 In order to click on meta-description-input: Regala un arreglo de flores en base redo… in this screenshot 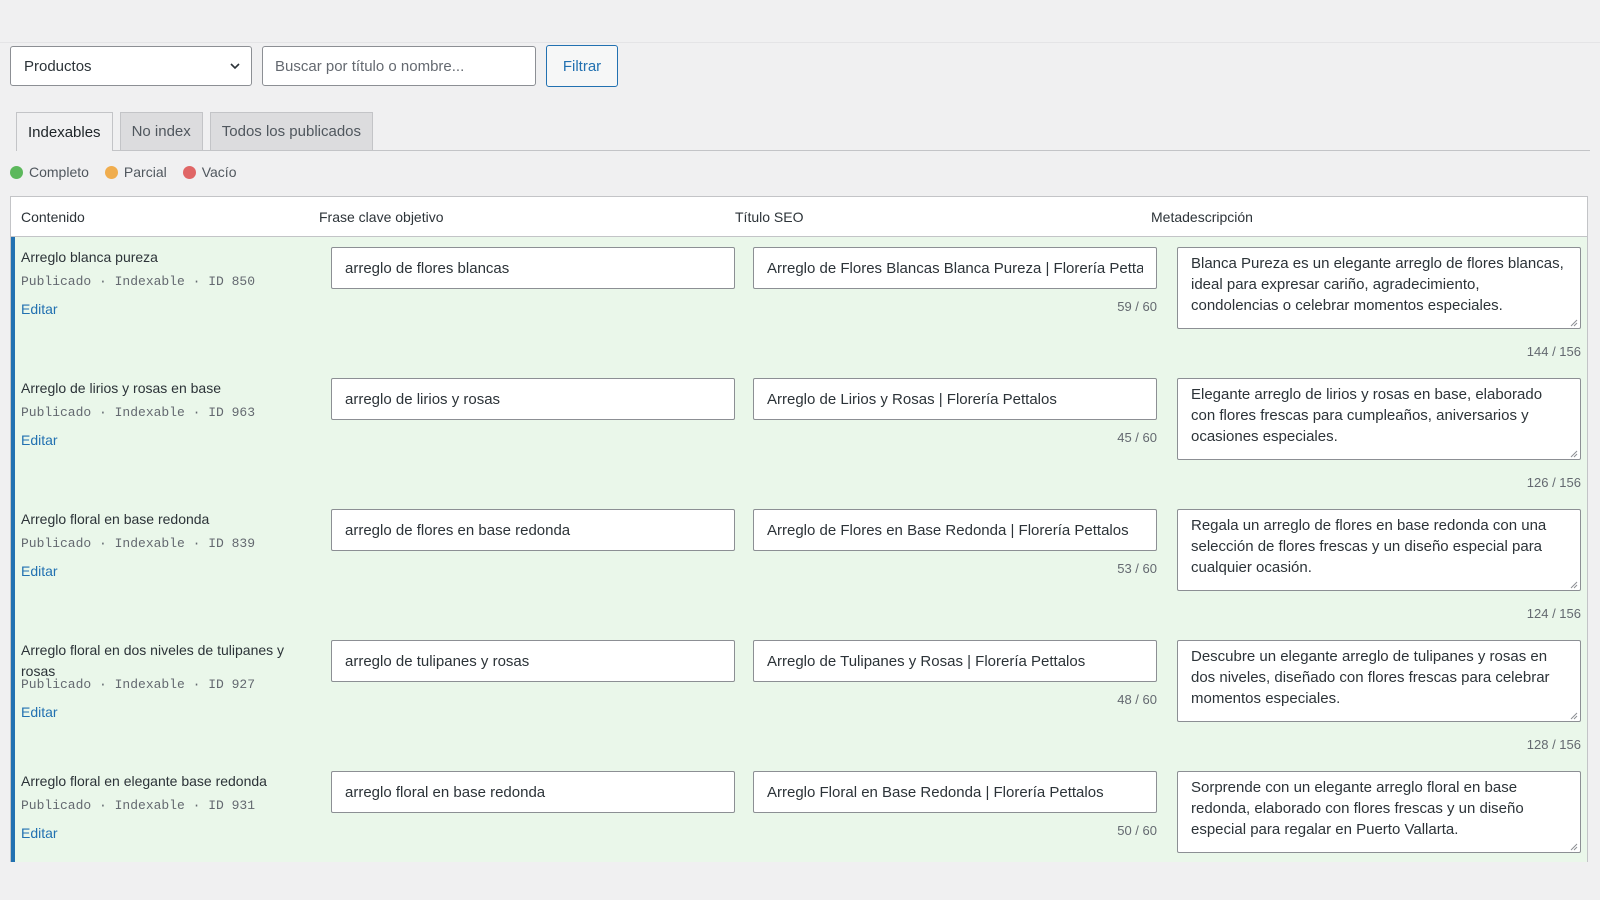, I will do `click(1379, 550)`.